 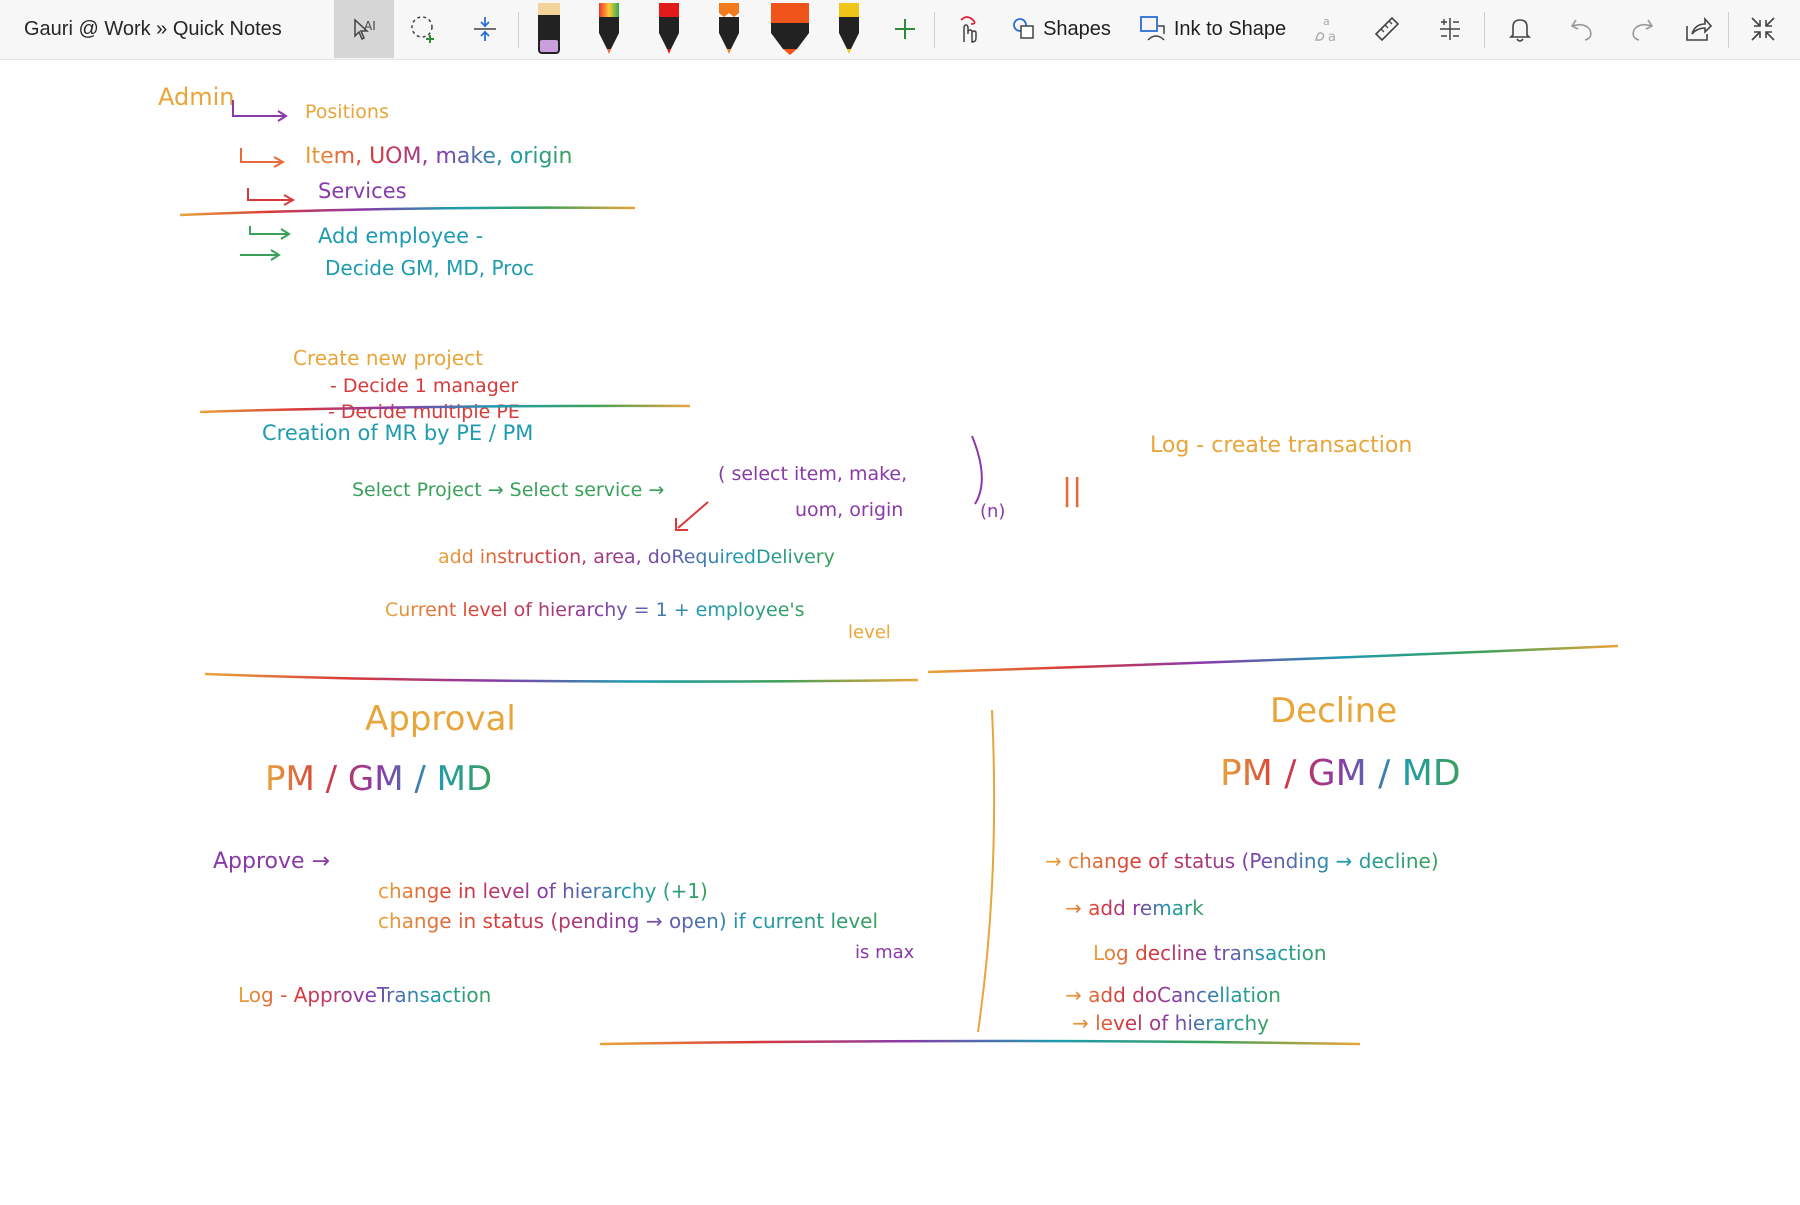 I want to click on mr-flow-uom: uom, origin, so click(x=849, y=510).